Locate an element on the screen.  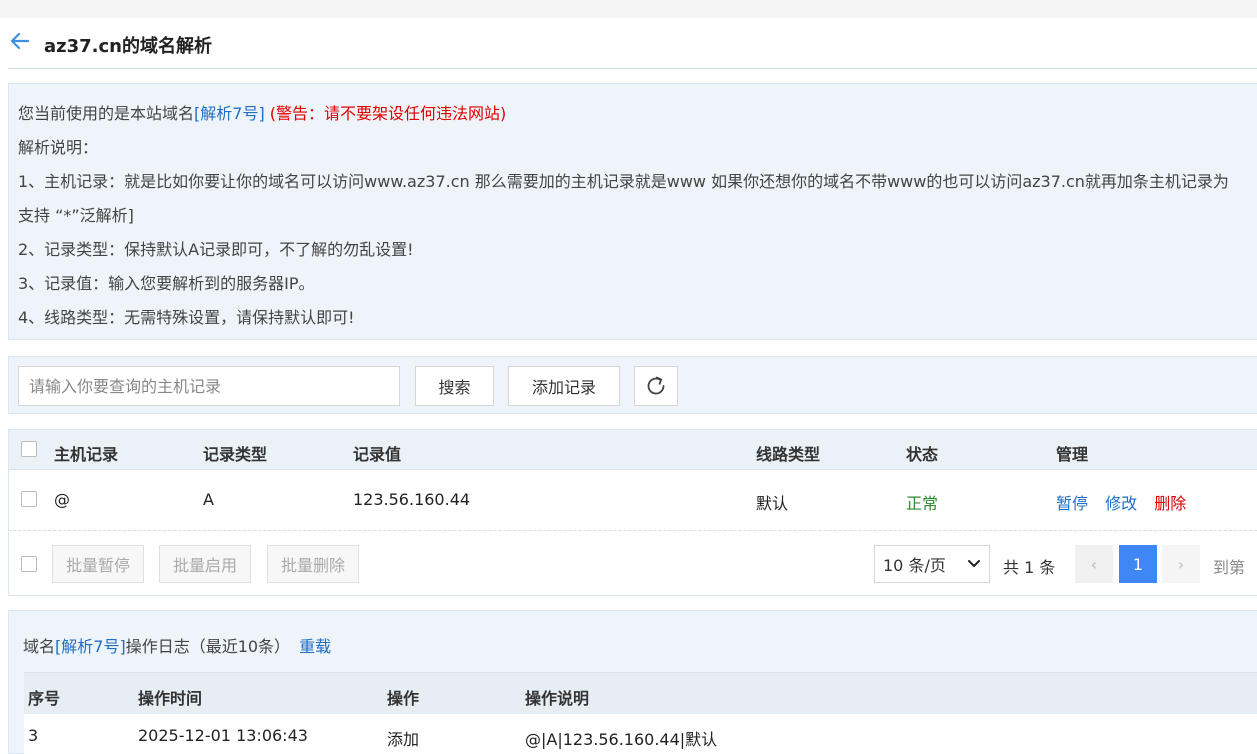
refresh-button is located at coordinates (656, 386).